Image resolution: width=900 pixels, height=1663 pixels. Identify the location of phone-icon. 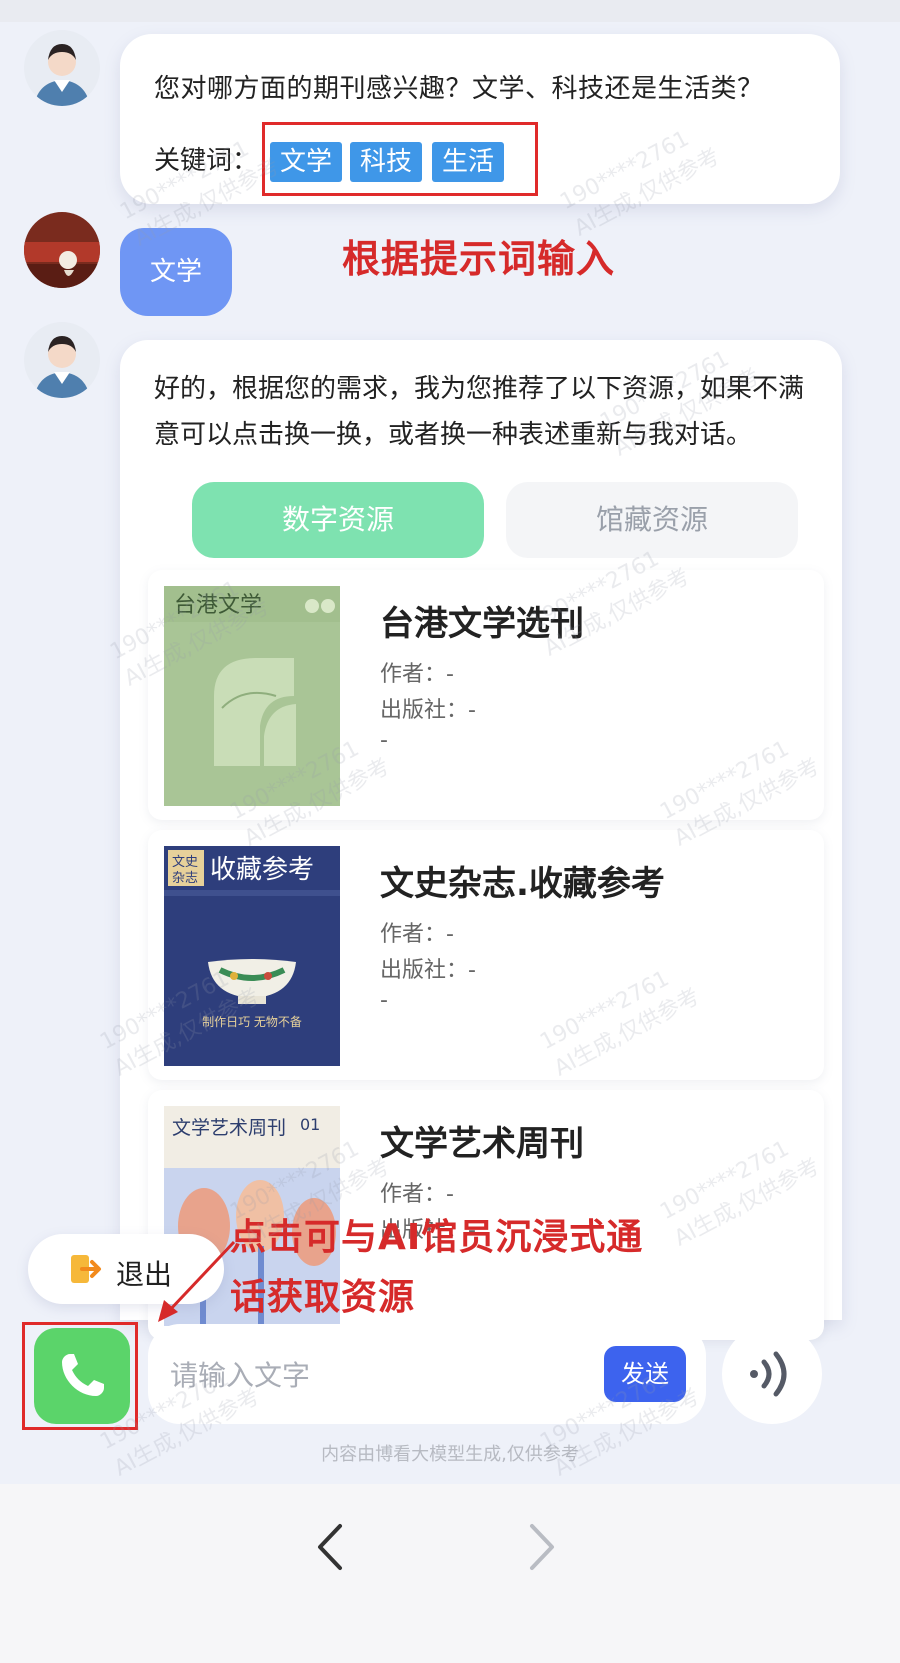
(83, 1375).